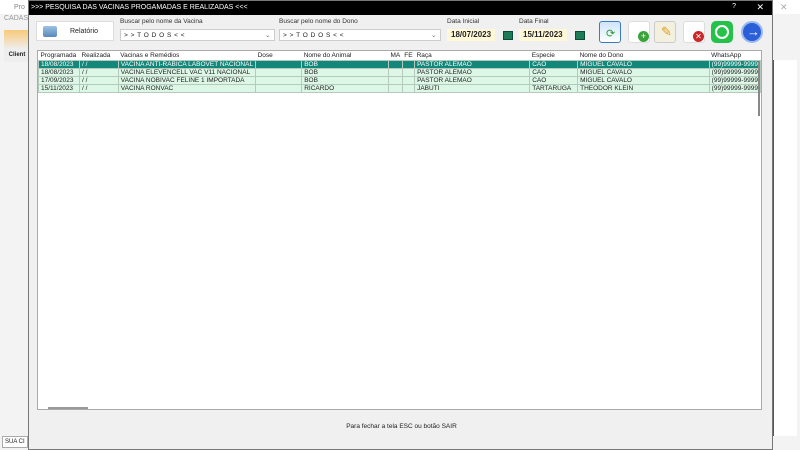 This screenshot has height=450, width=800. What do you see at coordinates (187, 88) in the screenshot?
I see `table-cell: VACINA RONVAC` at bounding box center [187, 88].